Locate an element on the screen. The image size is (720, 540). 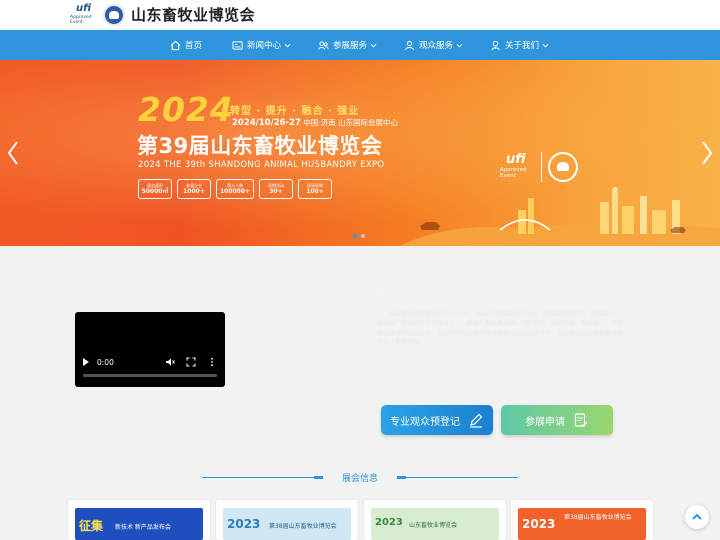
main-nav: 首页 新闻中心 参展服务 观众服务 关于我们 is located at coordinates (360, 45).